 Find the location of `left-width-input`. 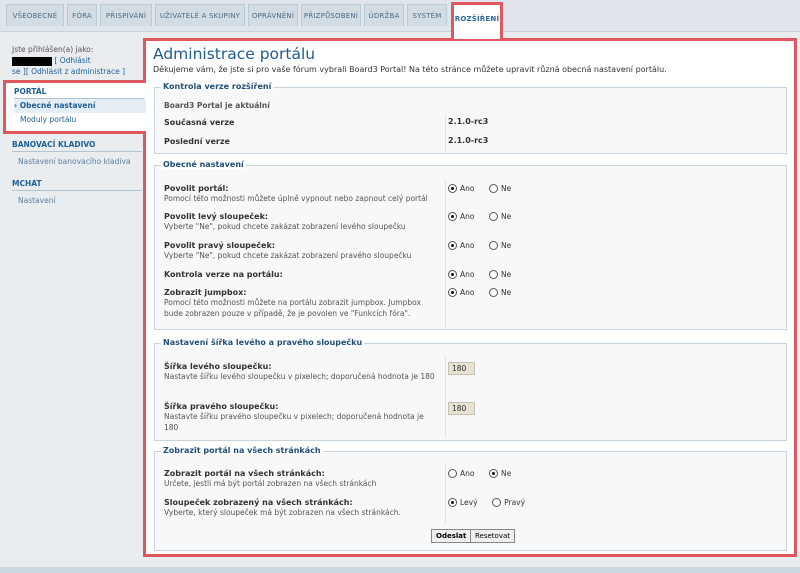

left-width-input is located at coordinates (461, 368).